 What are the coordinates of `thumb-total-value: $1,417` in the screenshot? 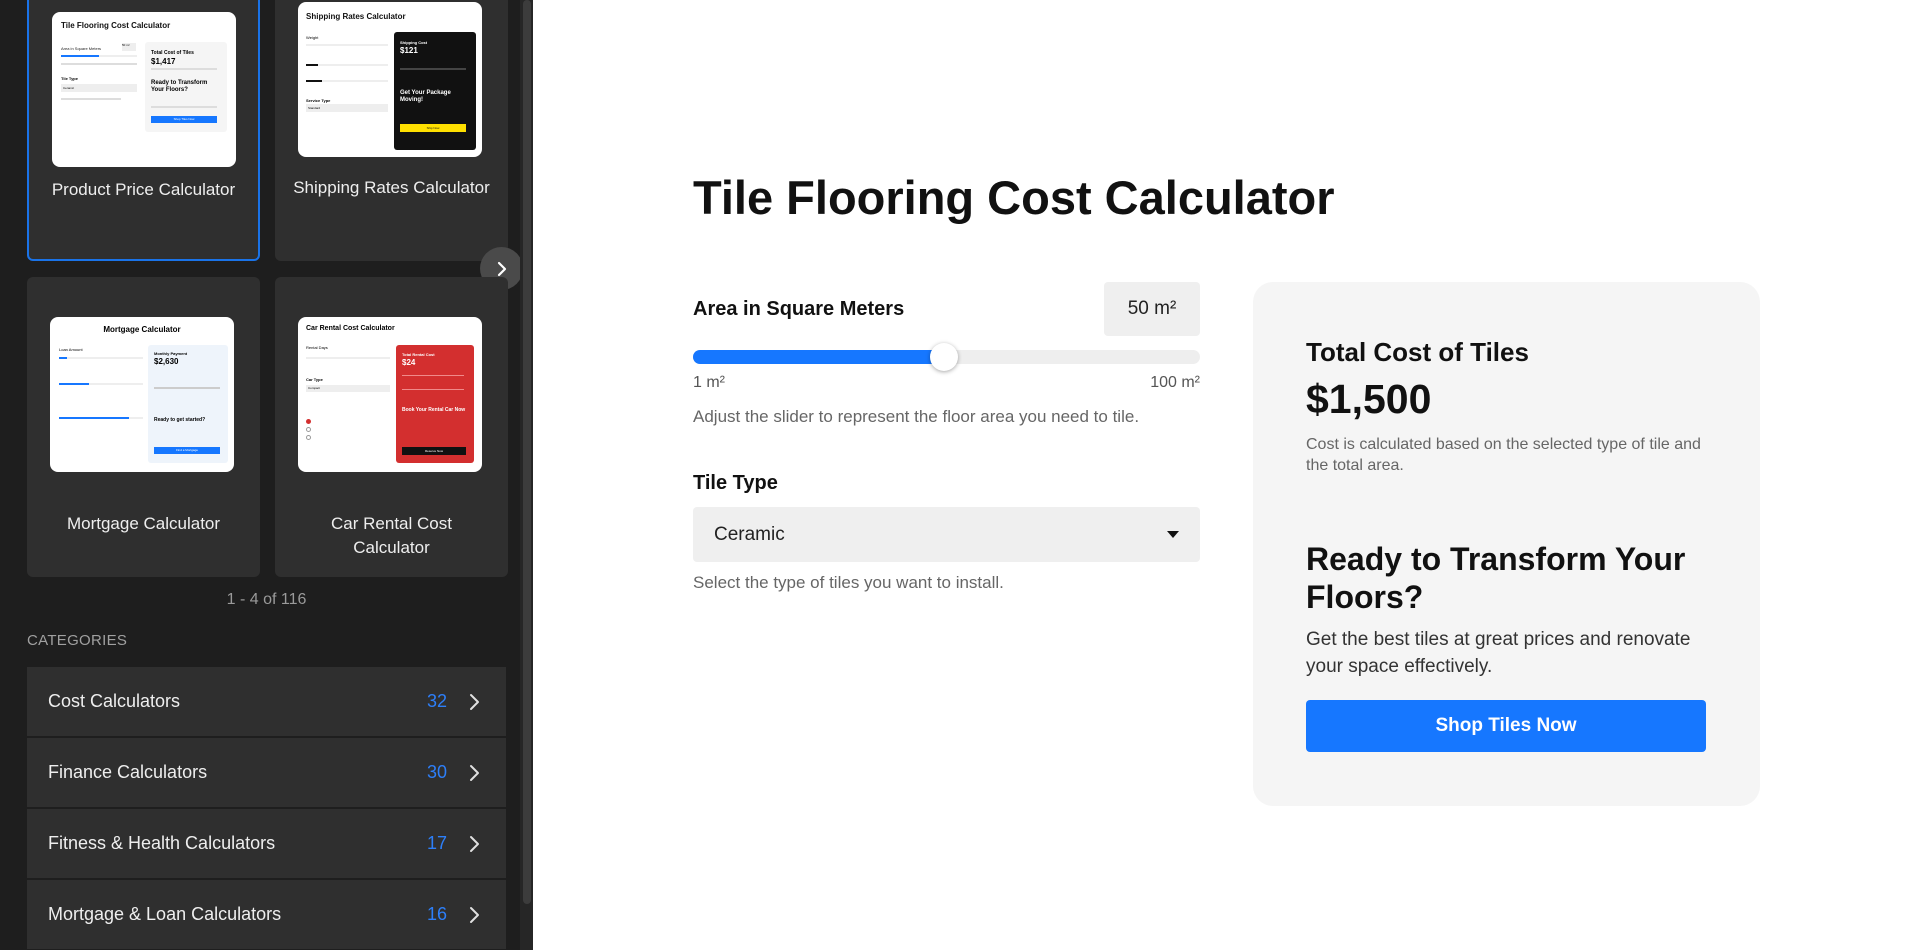 It's located at (163, 61).